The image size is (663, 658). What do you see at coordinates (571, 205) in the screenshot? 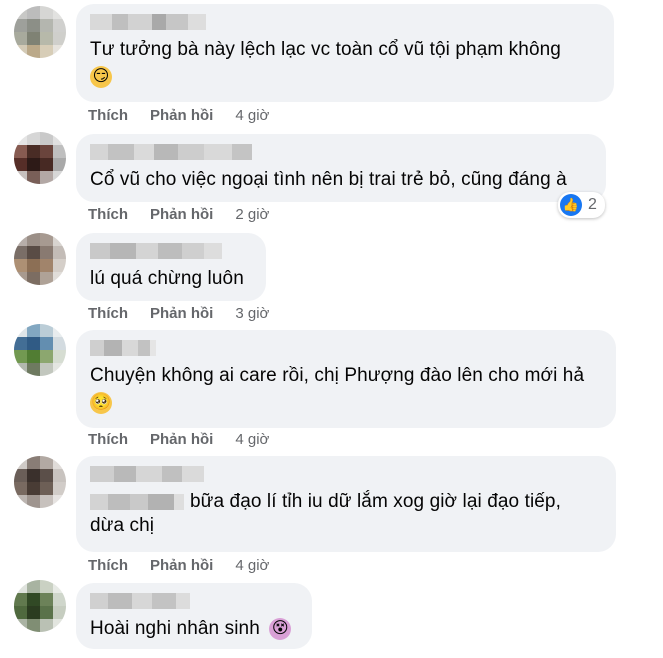
I see `like-icon: 👍` at bounding box center [571, 205].